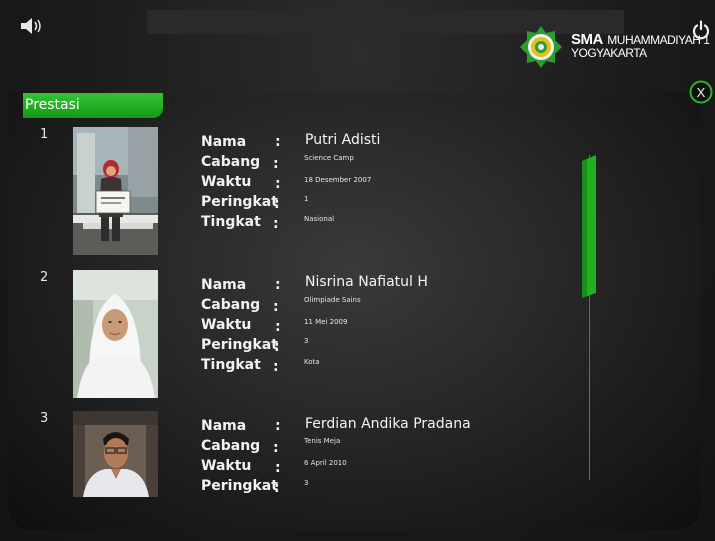 Image resolution: width=715 pixels, height=541 pixels. I want to click on power-icon, so click(701, 30).